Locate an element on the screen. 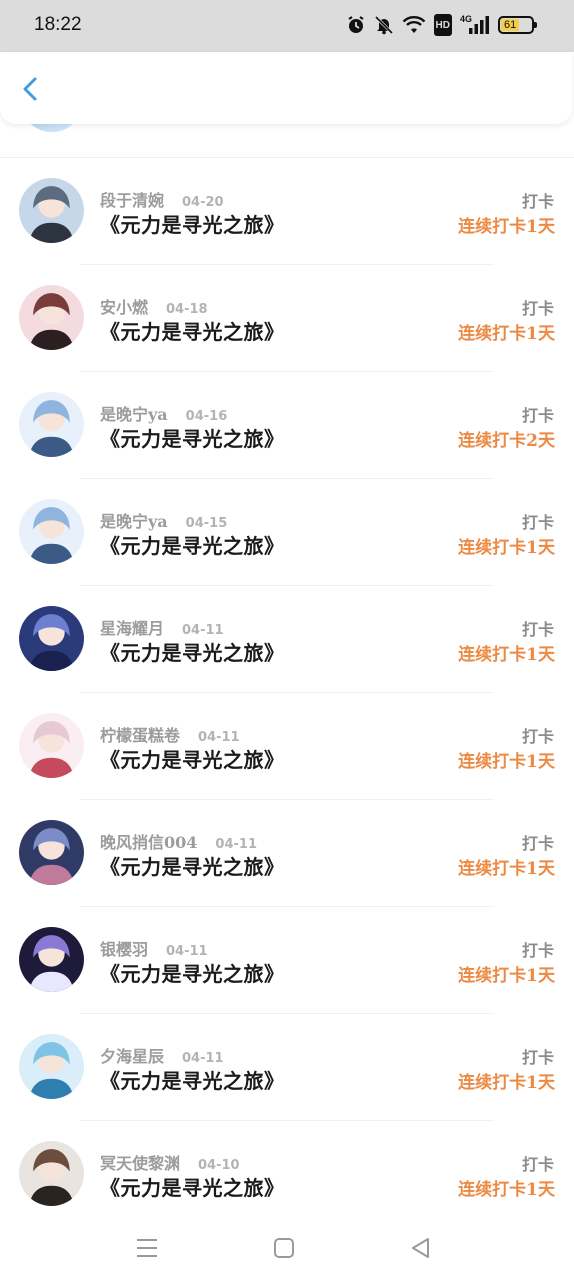  item-meta: 段于清婉 04-20 is located at coordinates (162, 199).